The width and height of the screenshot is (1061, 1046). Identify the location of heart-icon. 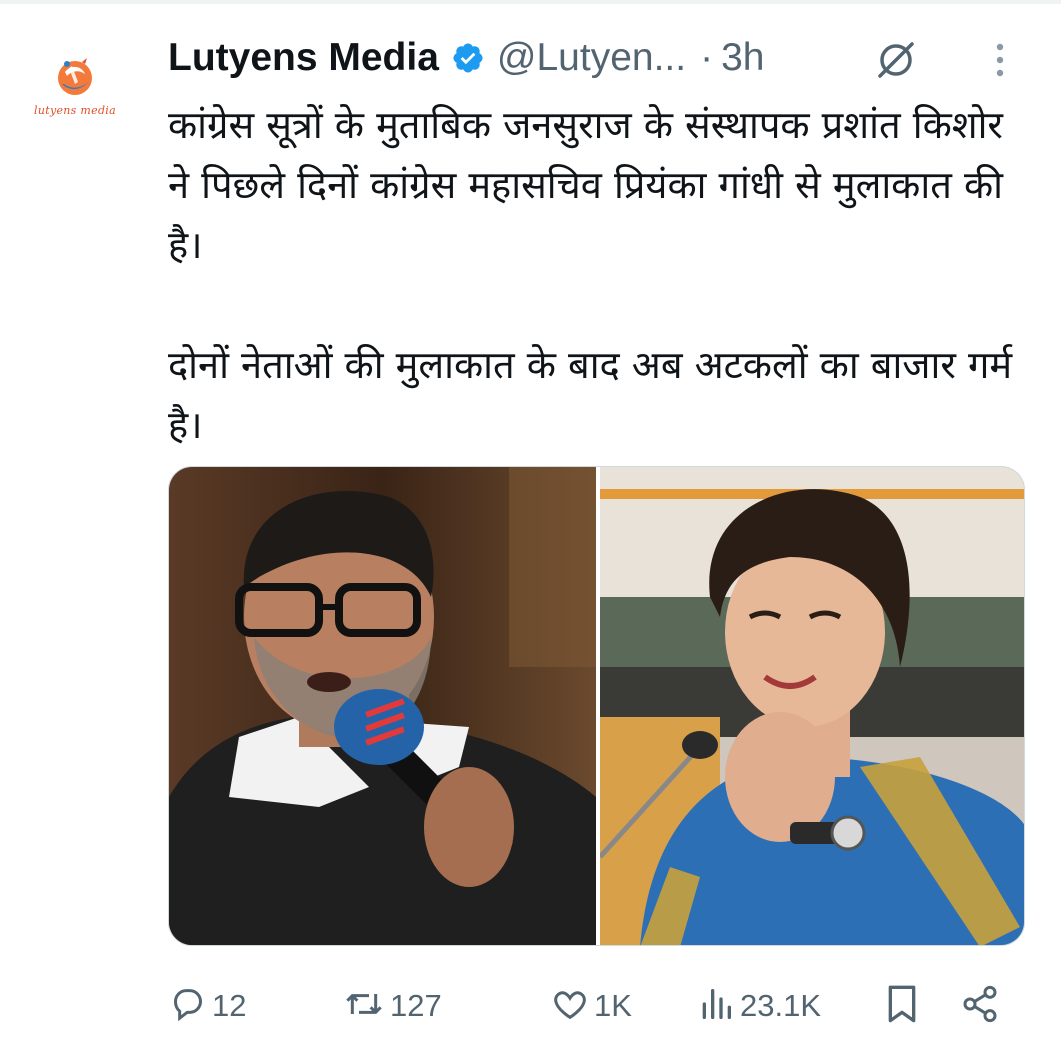
(570, 1006).